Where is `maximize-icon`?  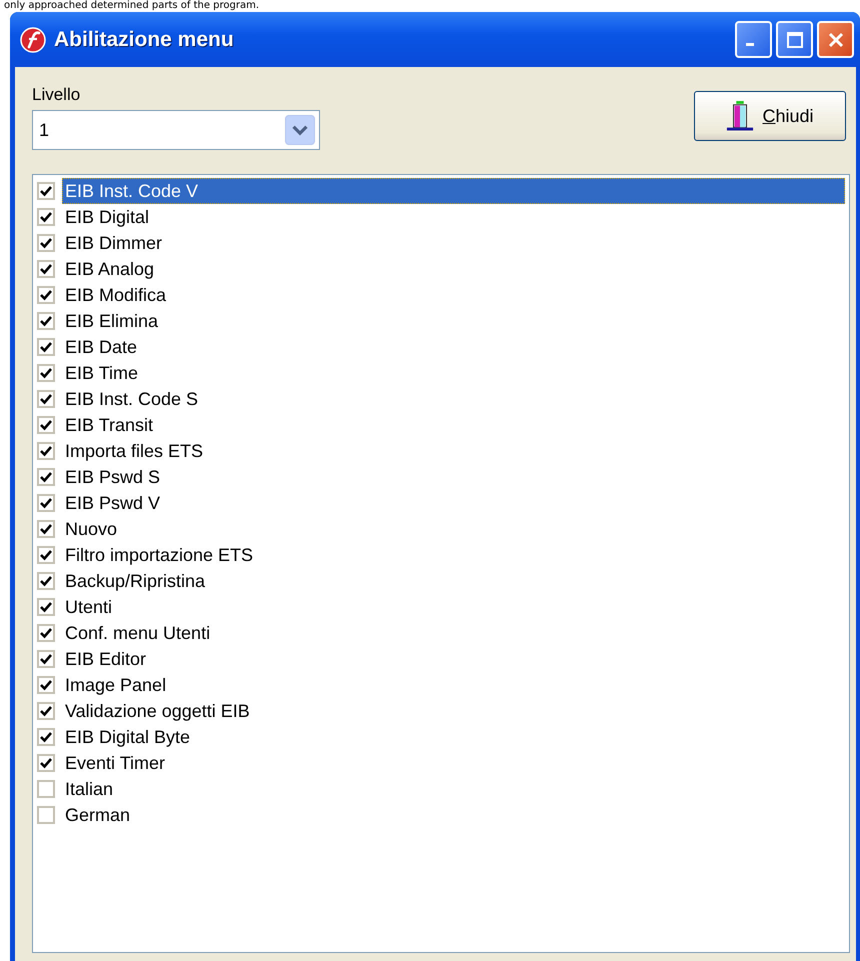 maximize-icon is located at coordinates (794, 40).